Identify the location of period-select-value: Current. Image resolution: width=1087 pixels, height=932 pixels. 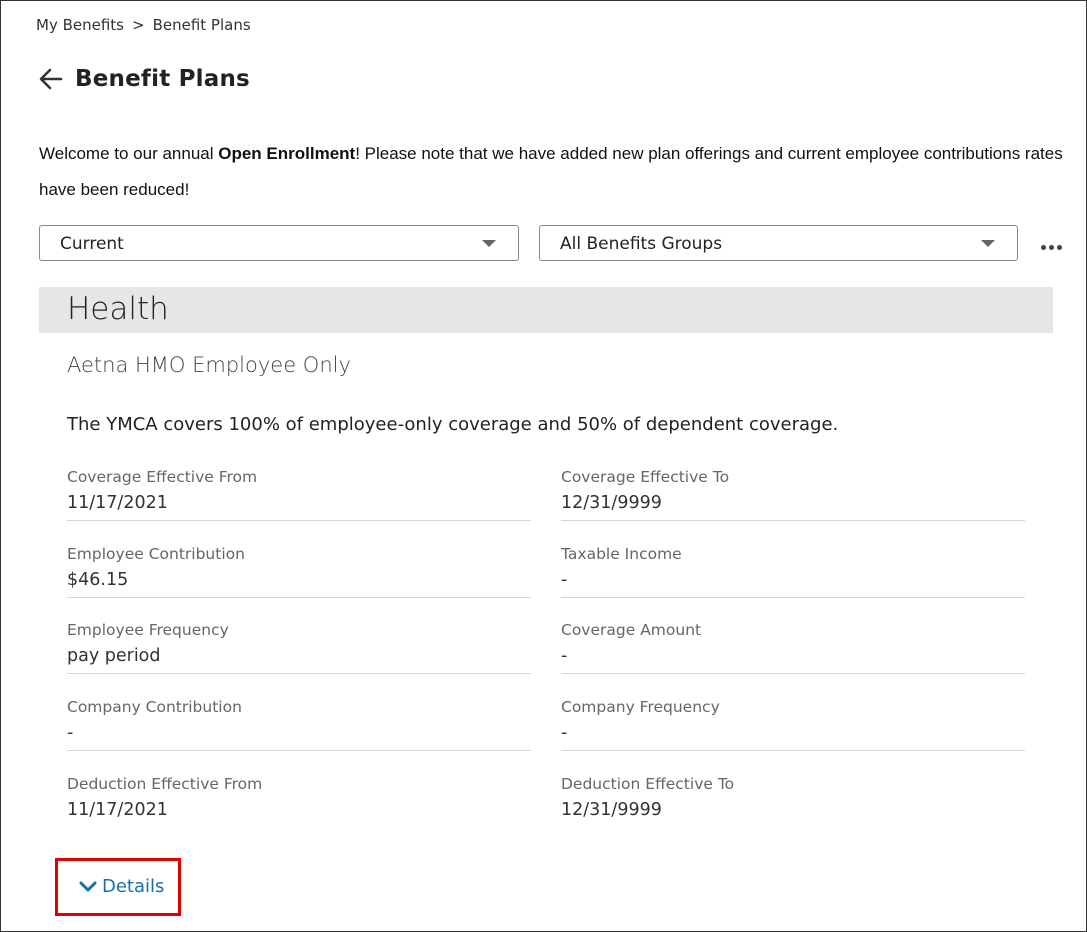
(92, 244).